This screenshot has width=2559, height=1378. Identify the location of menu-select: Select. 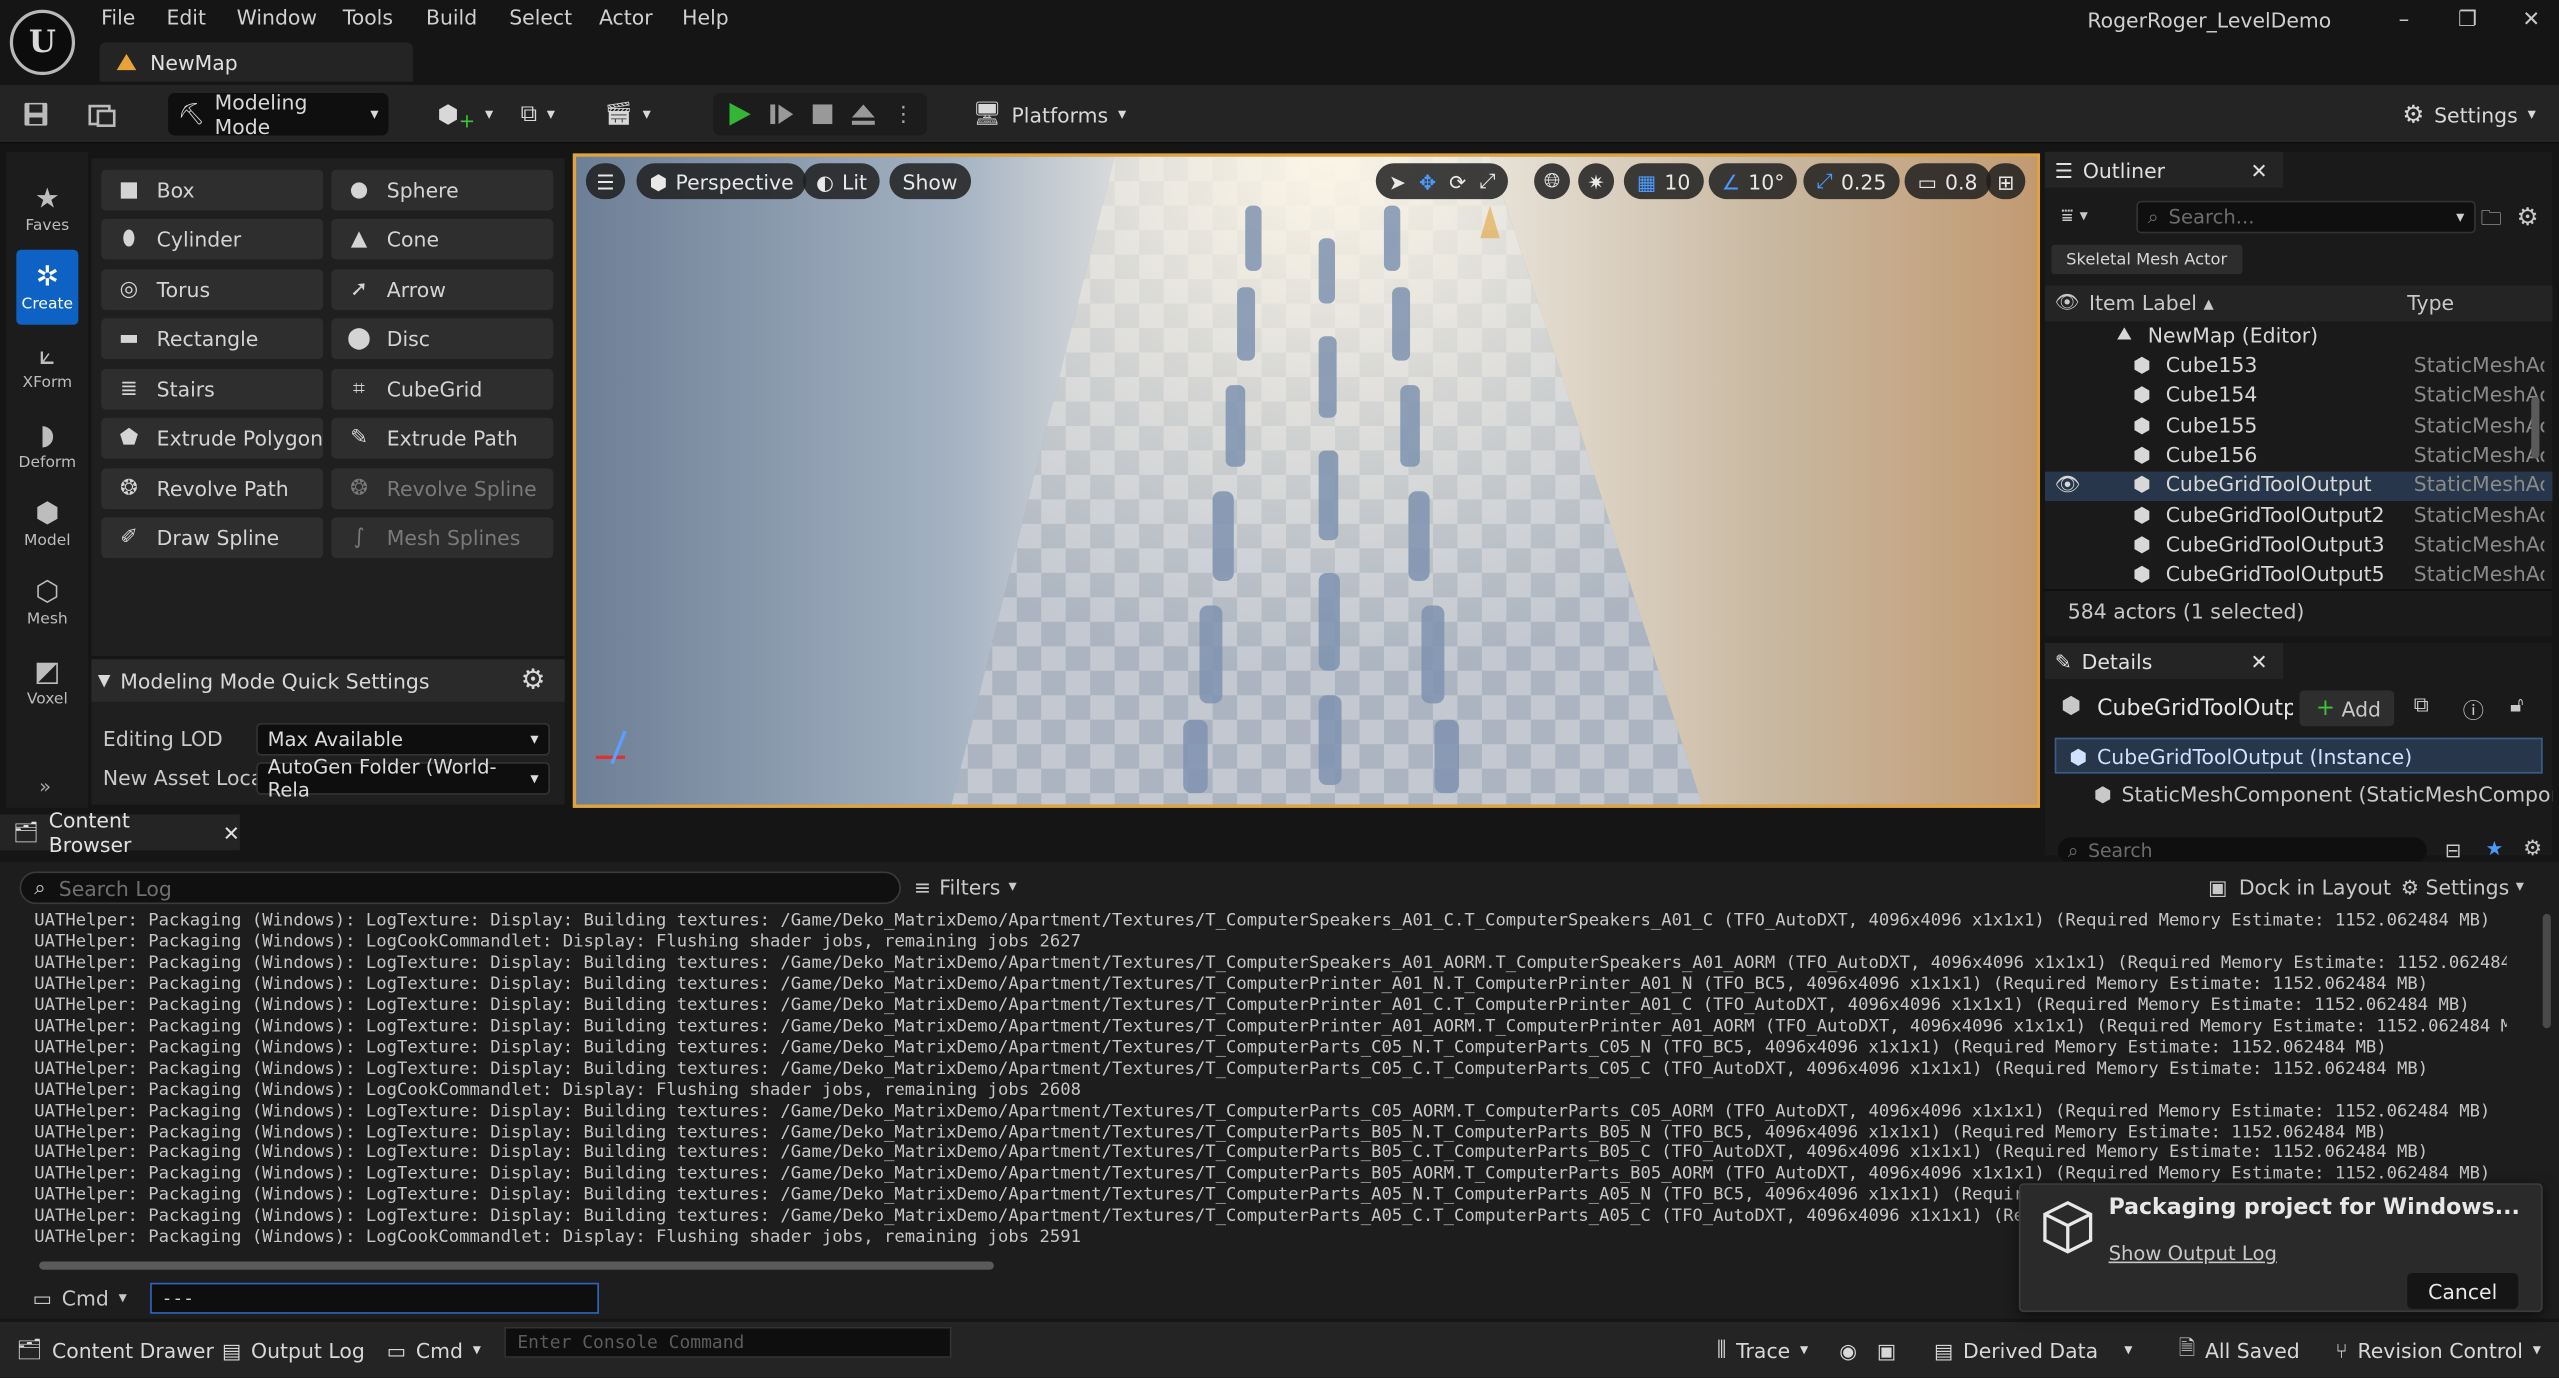
(540, 17).